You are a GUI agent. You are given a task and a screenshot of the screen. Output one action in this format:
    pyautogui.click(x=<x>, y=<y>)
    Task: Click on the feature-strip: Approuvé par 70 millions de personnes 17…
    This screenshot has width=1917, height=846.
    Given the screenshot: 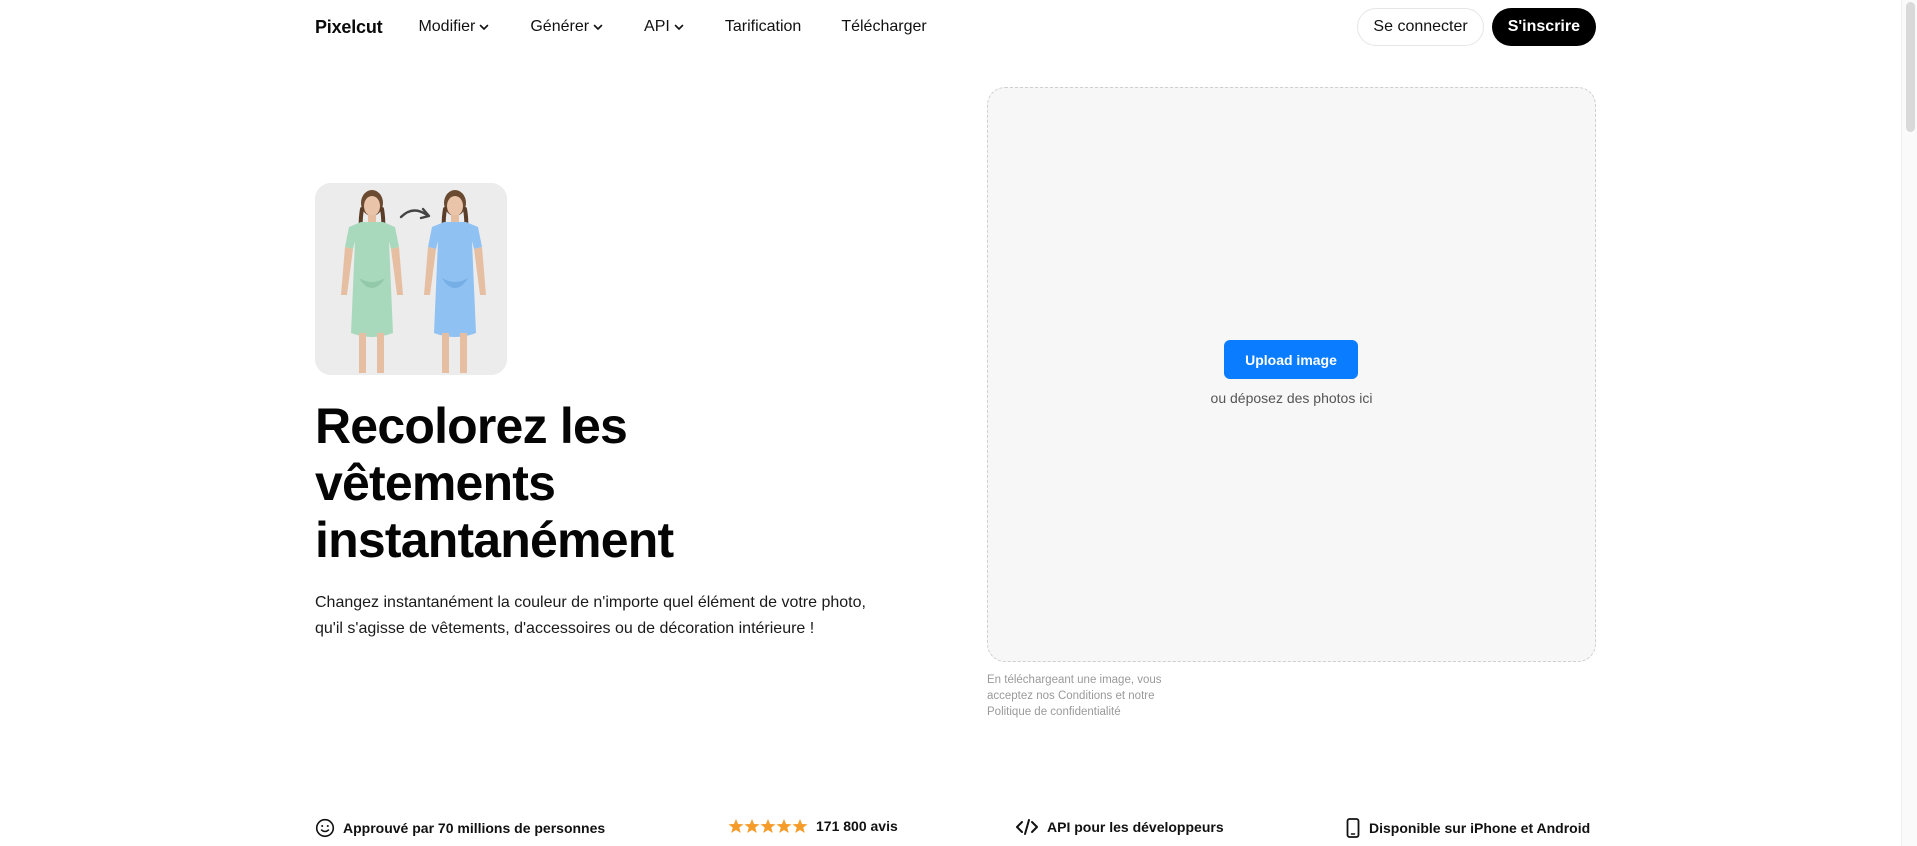 What is the action you would take?
    pyautogui.click(x=955, y=829)
    